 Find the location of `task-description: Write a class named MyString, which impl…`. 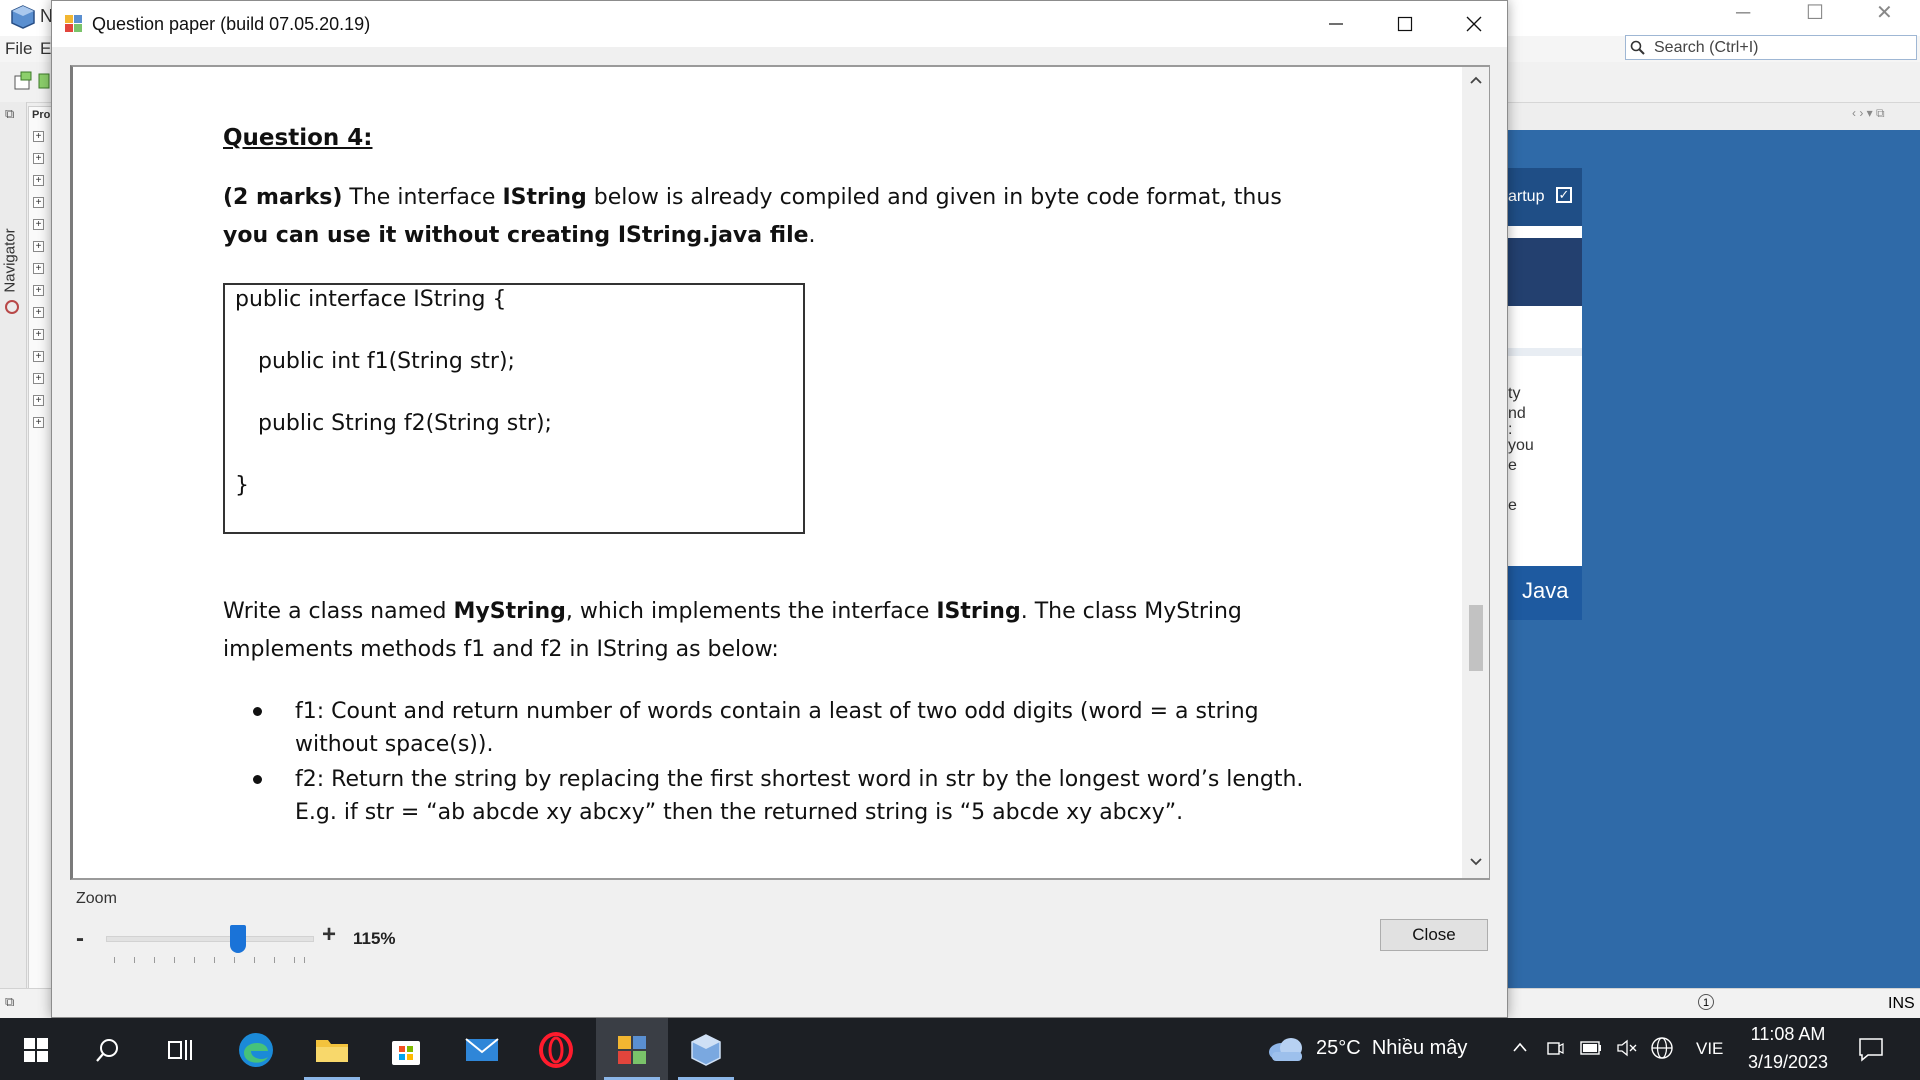

task-description: Write a class named MyString, which impl… is located at coordinates (773, 631).